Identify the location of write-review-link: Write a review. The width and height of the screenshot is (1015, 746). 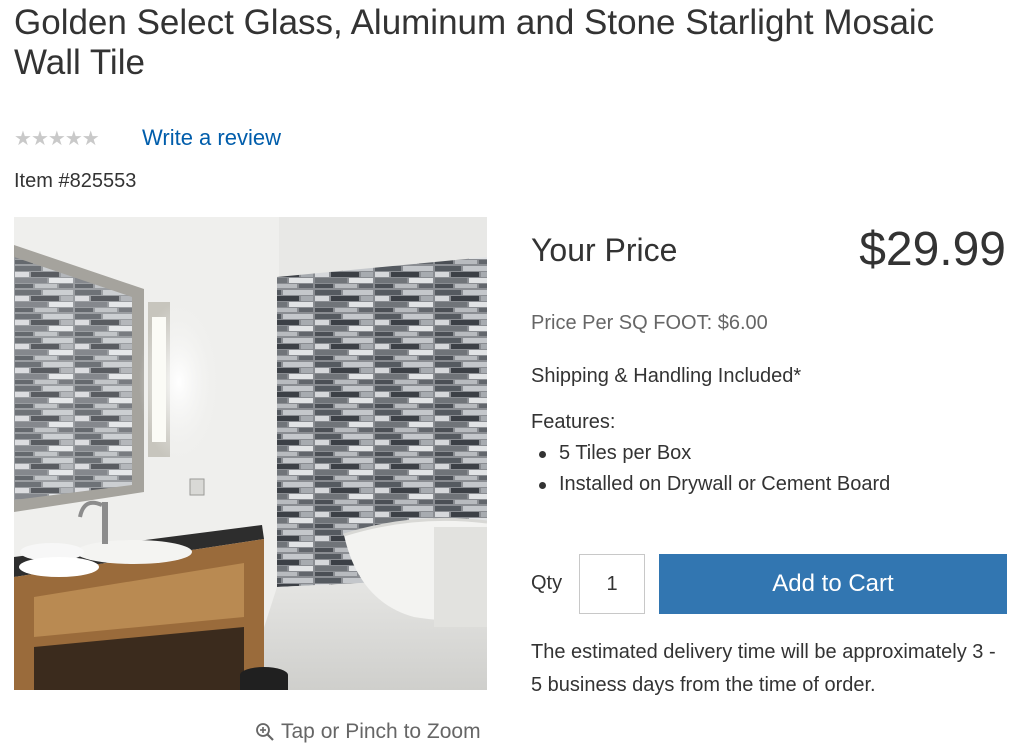
(211, 138).